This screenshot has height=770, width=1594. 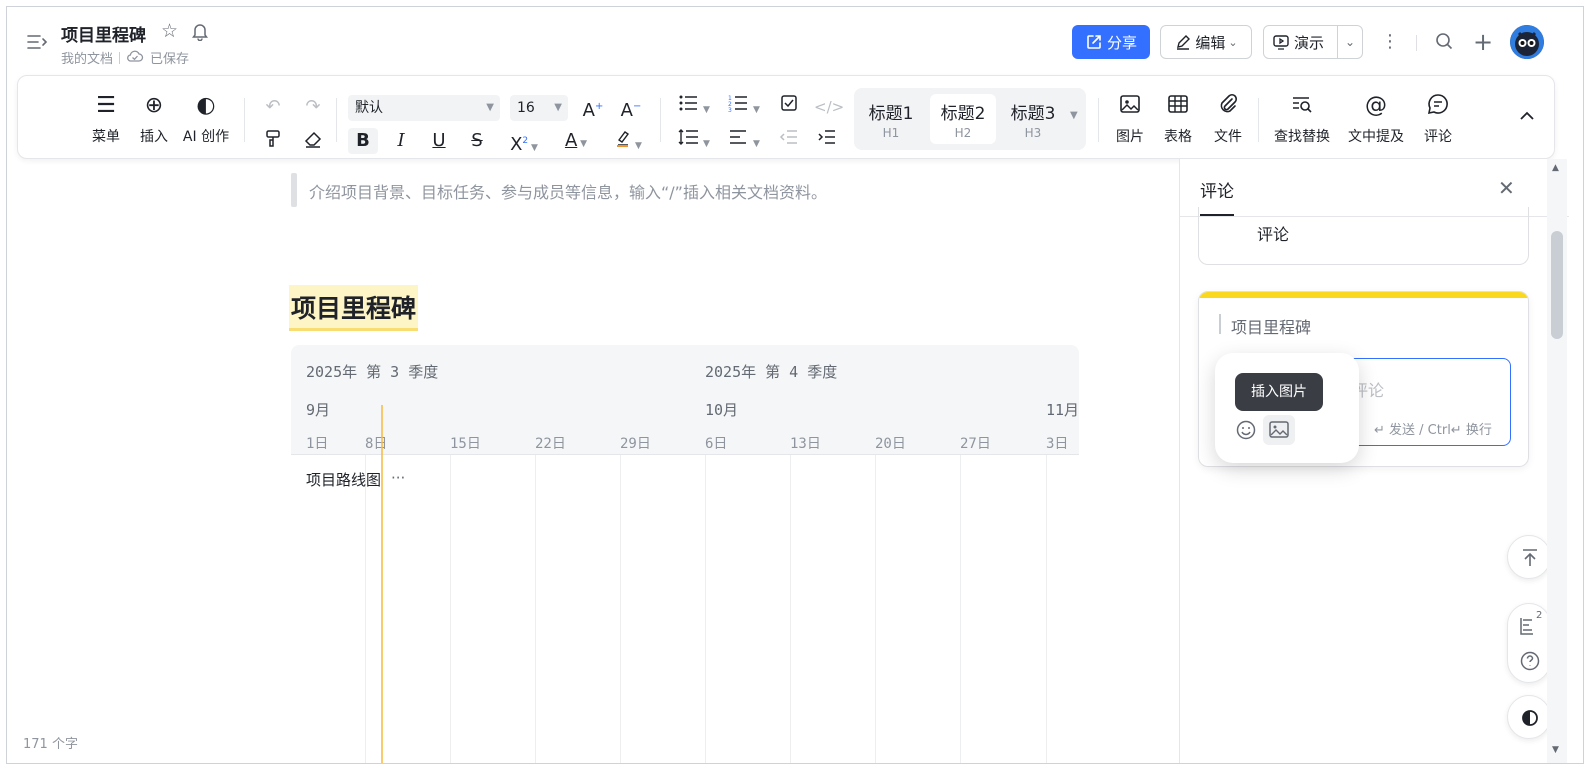 What do you see at coordinates (1281, 42) in the screenshot?
I see `present-icon` at bounding box center [1281, 42].